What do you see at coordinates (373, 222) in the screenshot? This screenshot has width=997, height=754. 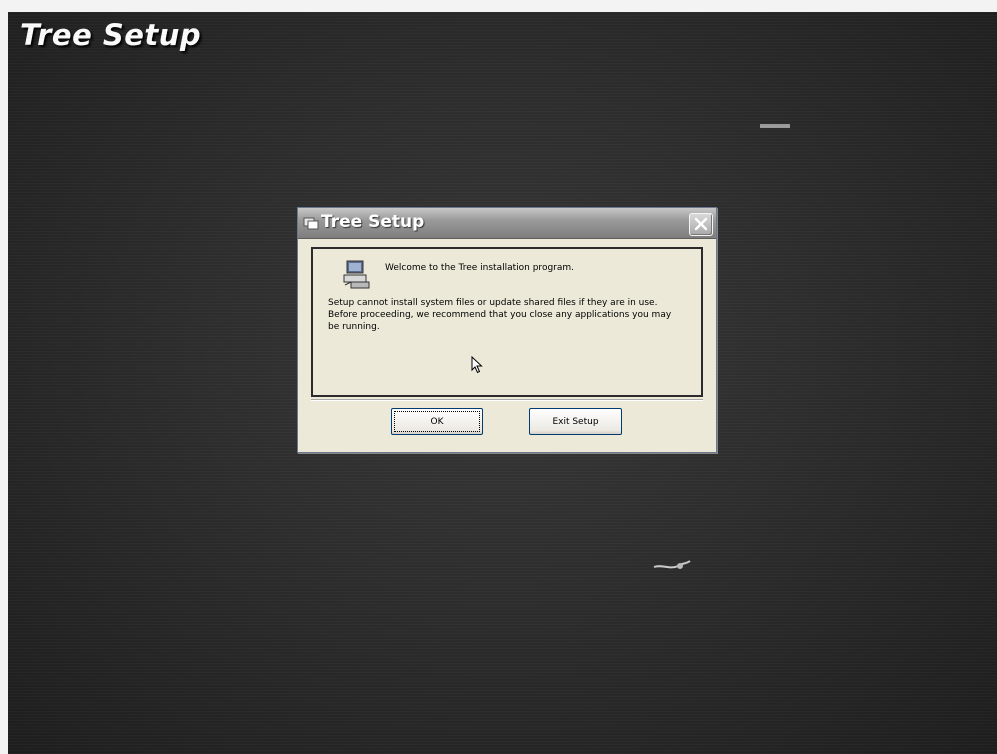 I see `dialog-title: Tree Setup` at bounding box center [373, 222].